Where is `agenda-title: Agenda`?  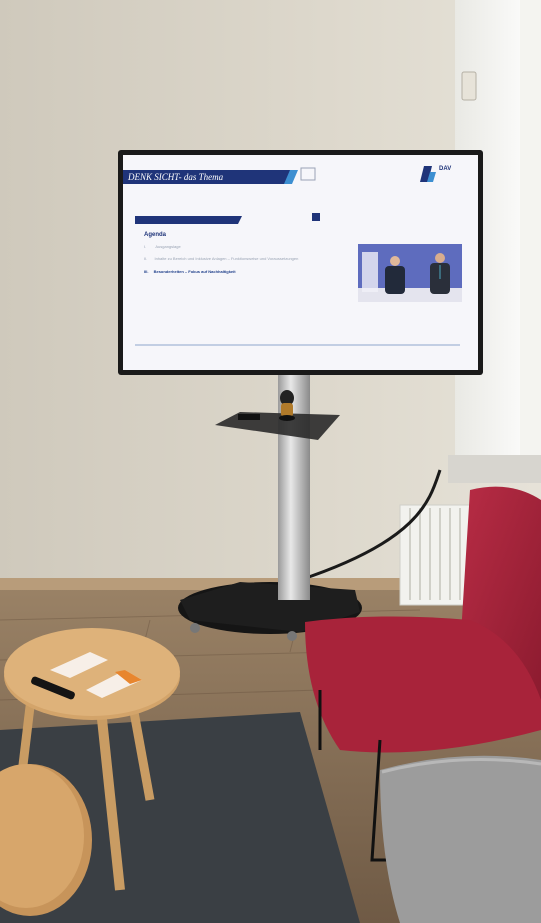
agenda-title: Agenda is located at coordinates (155, 235).